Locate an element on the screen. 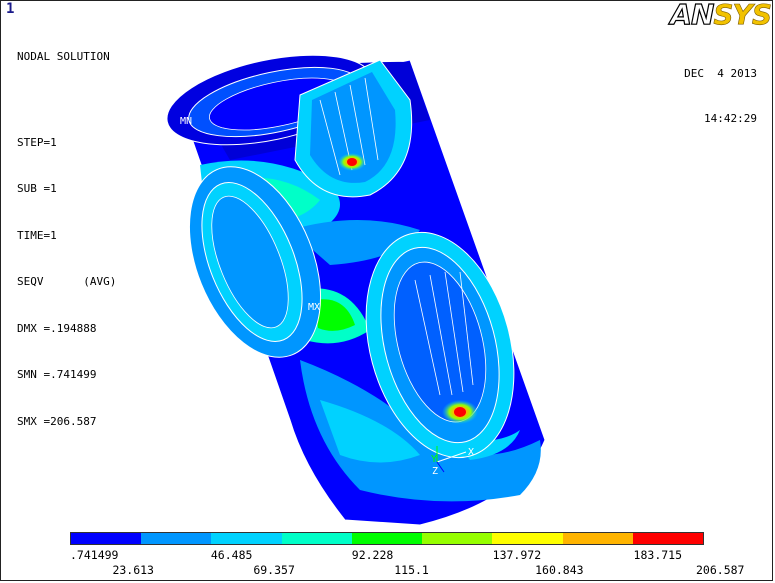  triad-z-label: Z is located at coordinates (435, 471).